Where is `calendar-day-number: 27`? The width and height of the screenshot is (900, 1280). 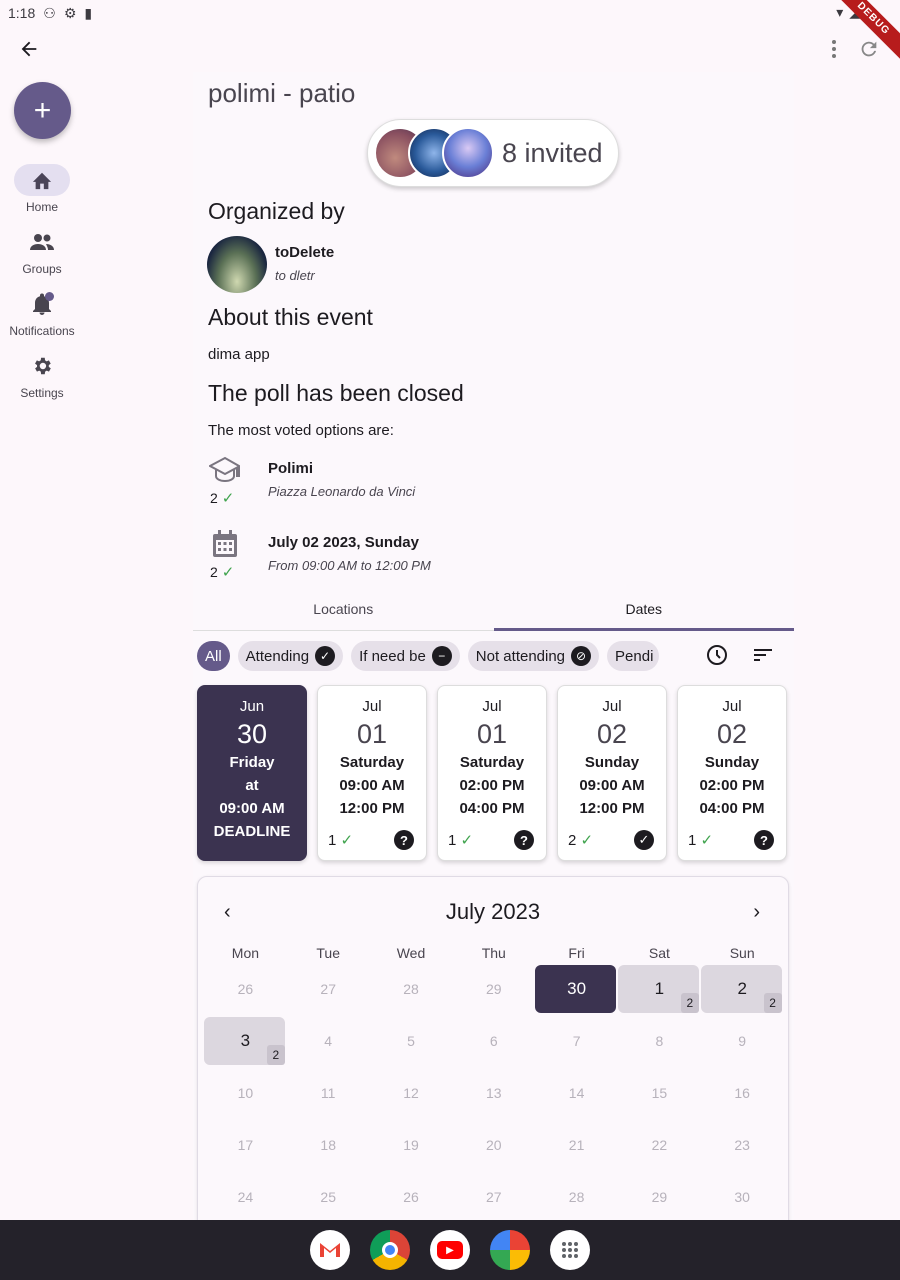 calendar-day-number: 27 is located at coordinates (328, 989).